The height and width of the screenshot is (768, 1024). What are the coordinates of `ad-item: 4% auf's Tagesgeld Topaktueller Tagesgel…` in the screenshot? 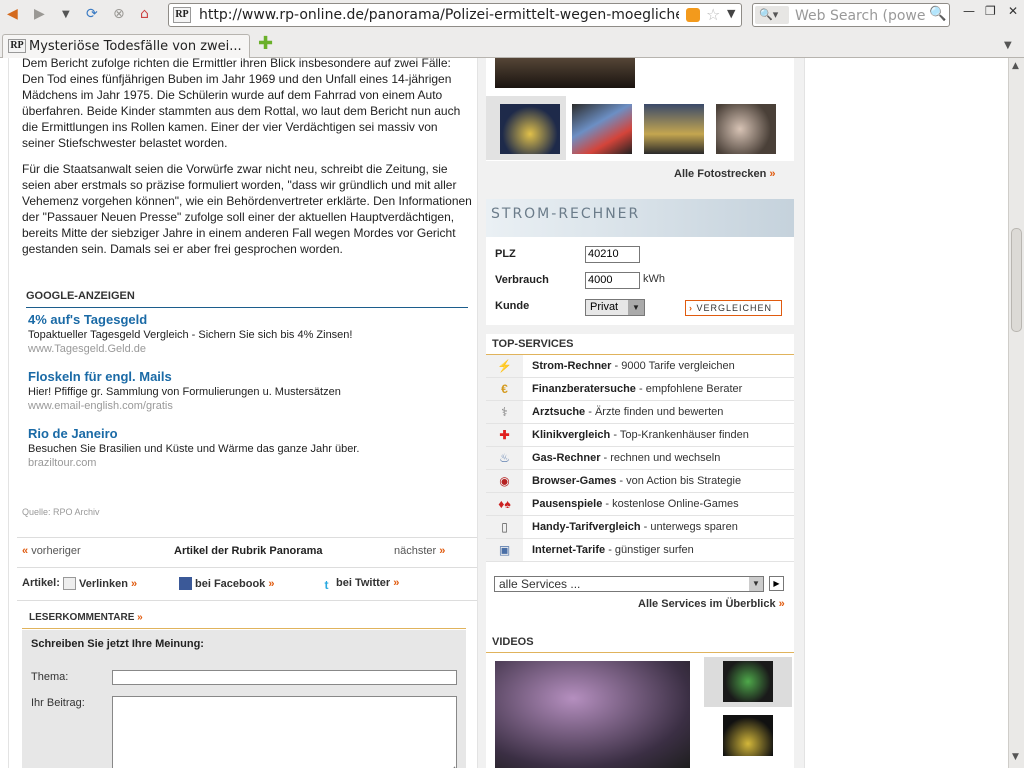 It's located at (190, 333).